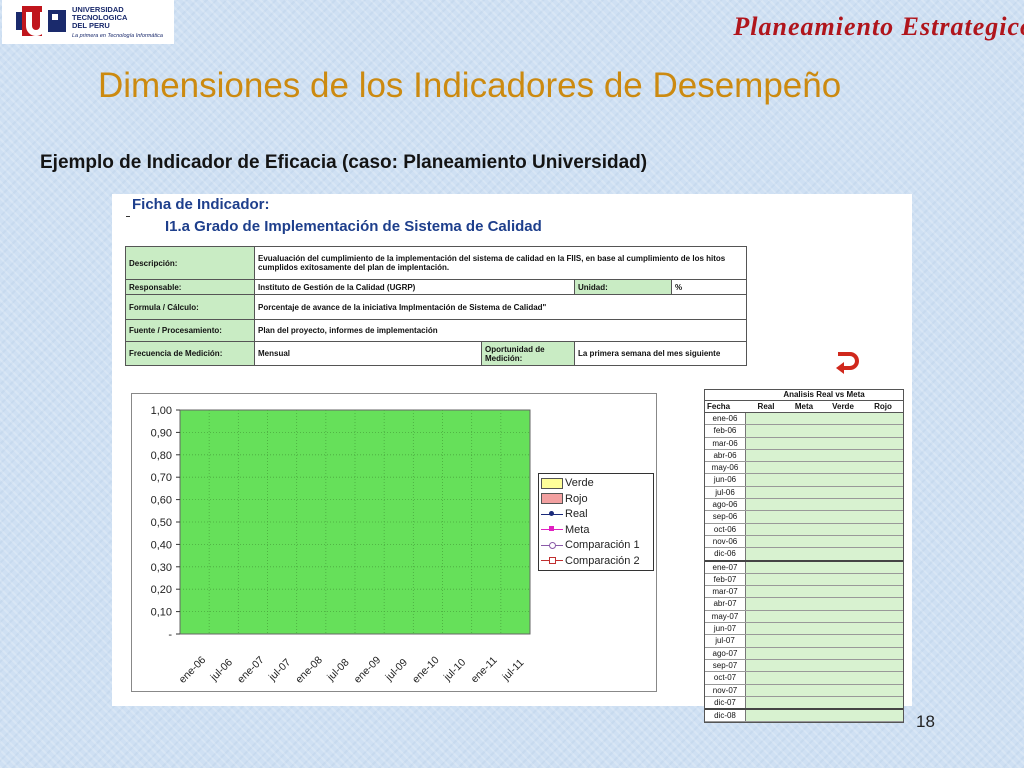 The height and width of the screenshot is (768, 1024). Describe the element at coordinates (725, 517) in the screenshot. I see `analysis-date-cell: sep-06` at that location.